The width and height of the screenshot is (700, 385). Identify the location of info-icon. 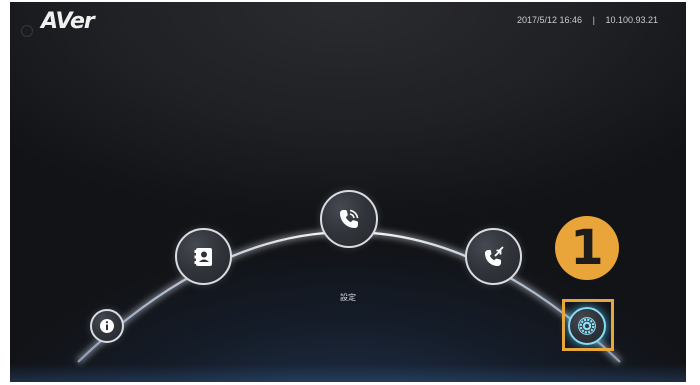
(107, 326).